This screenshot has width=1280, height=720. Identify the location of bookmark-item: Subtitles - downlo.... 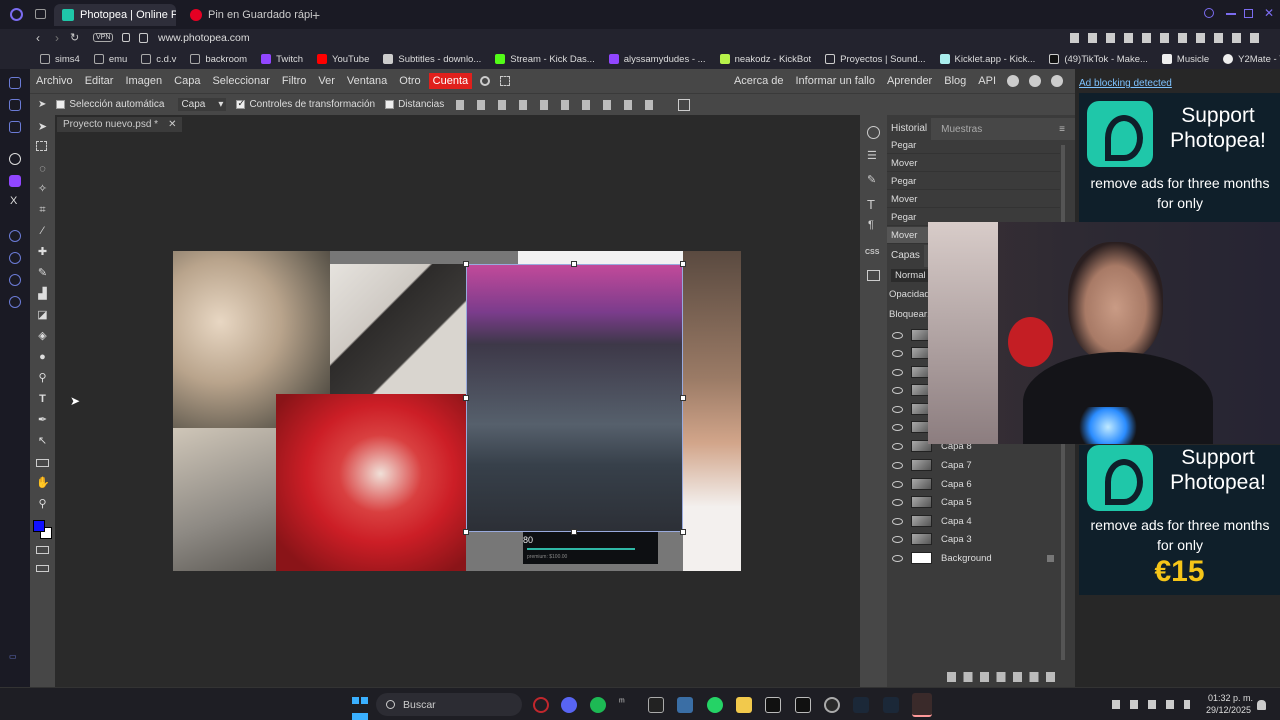
(432, 59).